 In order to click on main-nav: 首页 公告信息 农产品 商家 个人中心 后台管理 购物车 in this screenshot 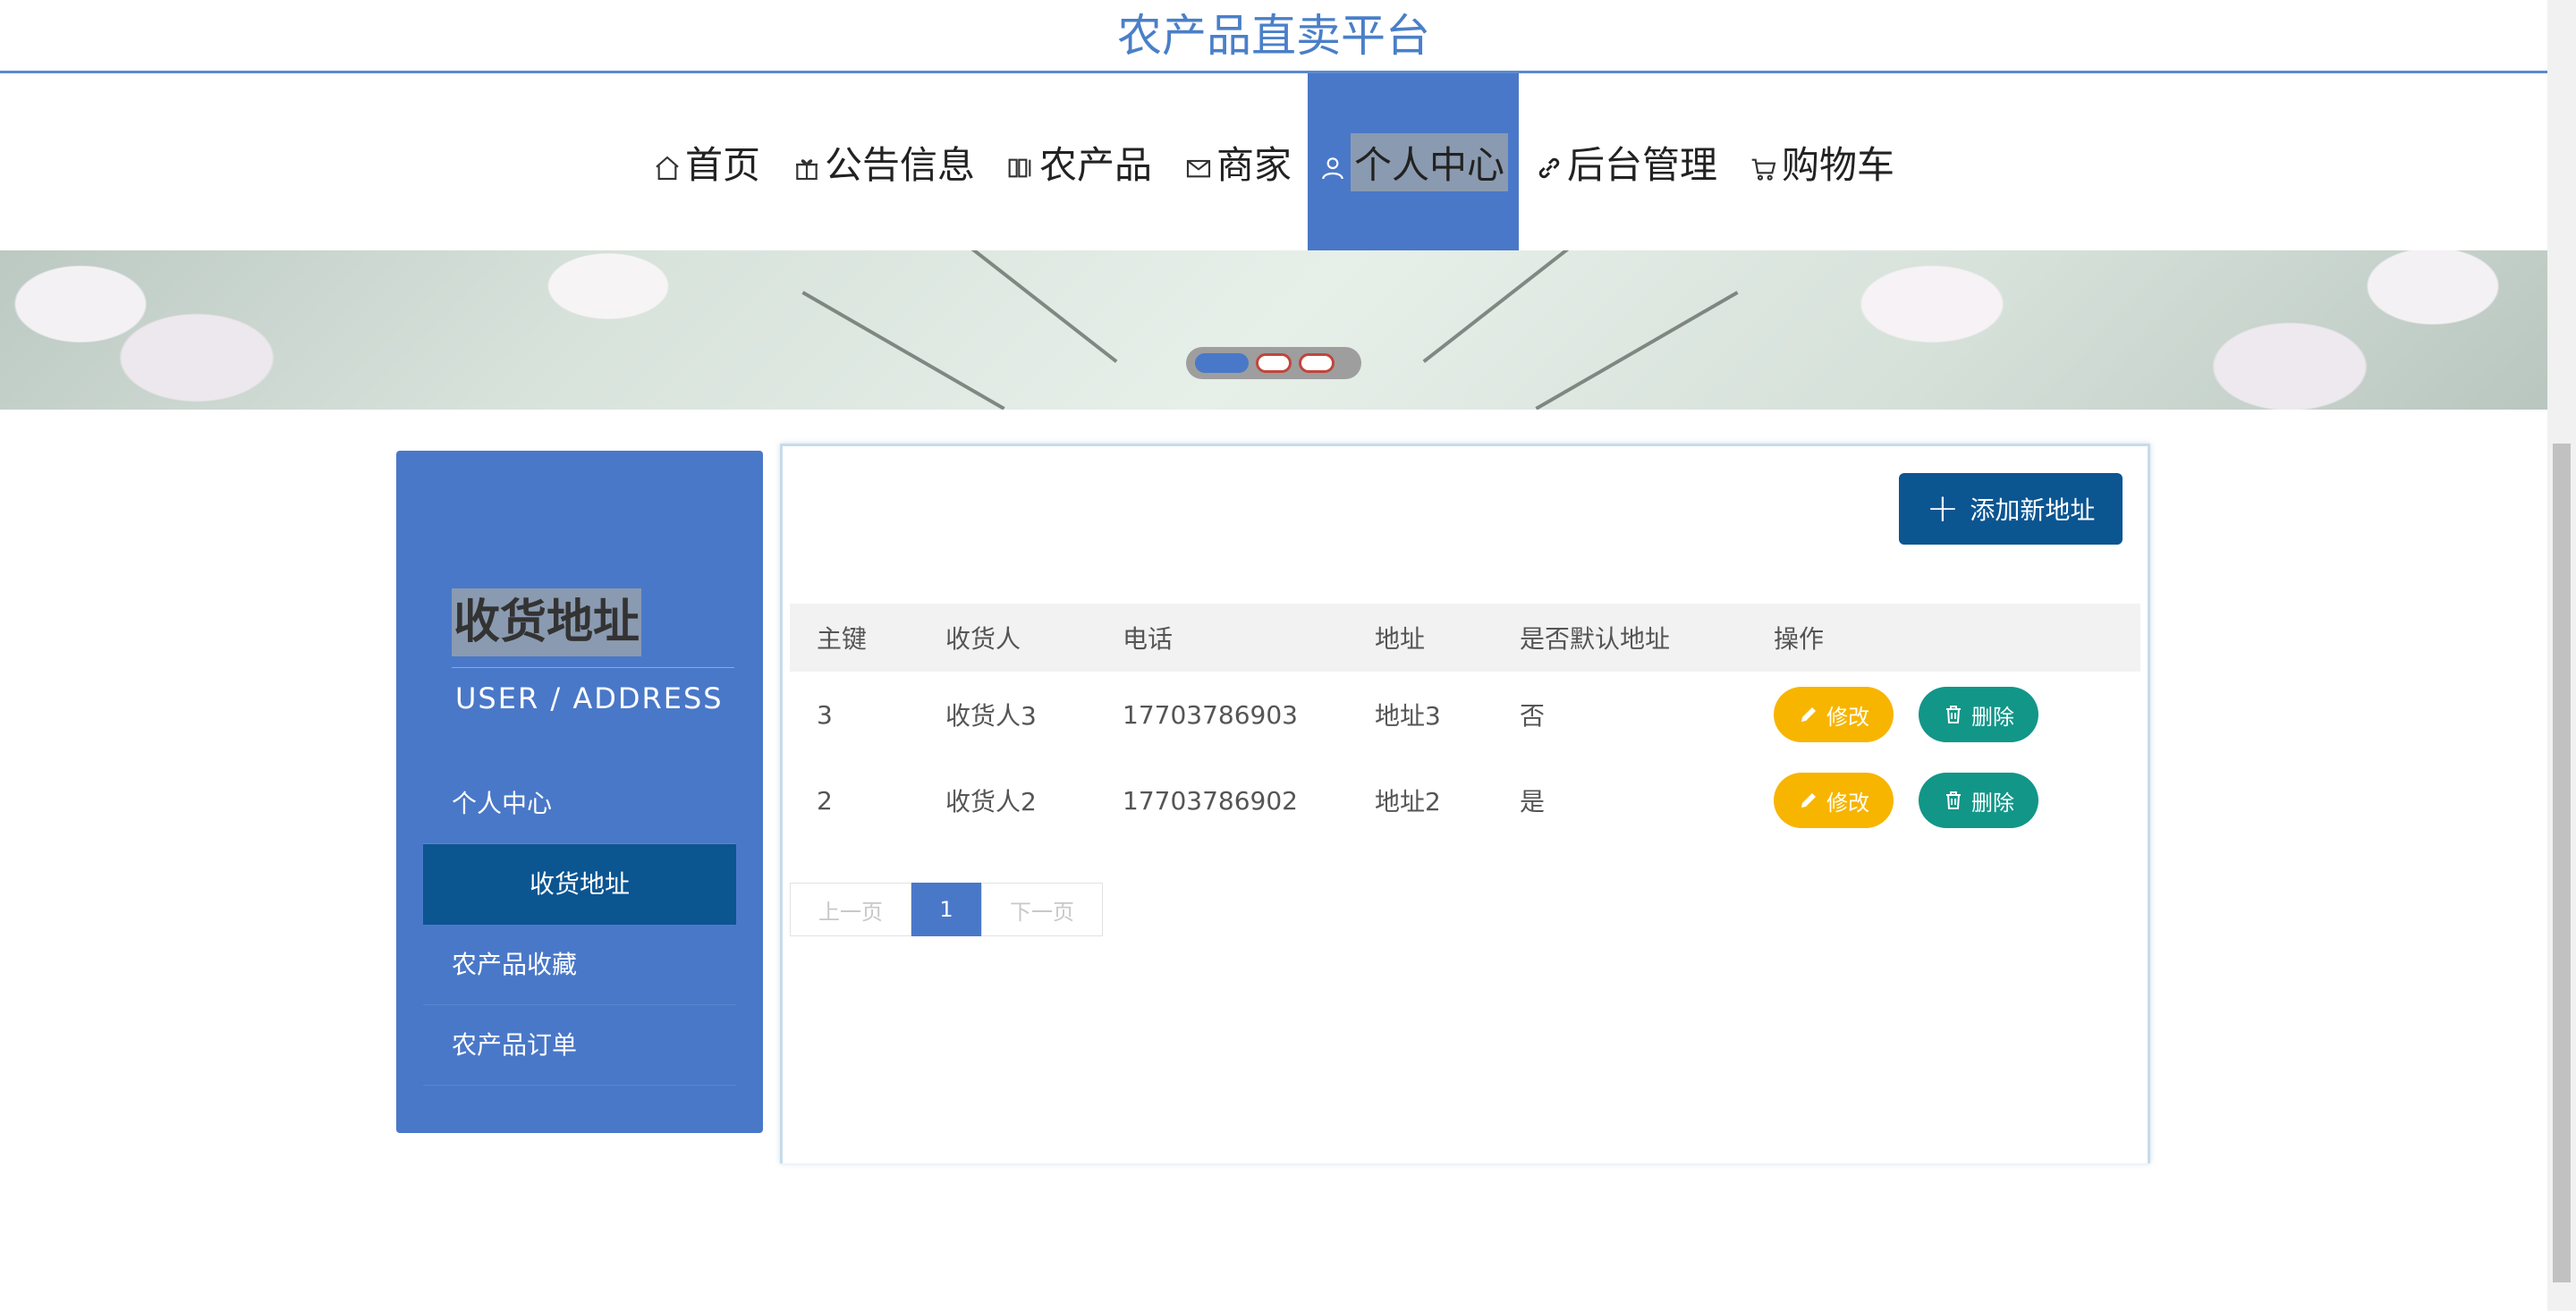, I will do `click(1273, 161)`.